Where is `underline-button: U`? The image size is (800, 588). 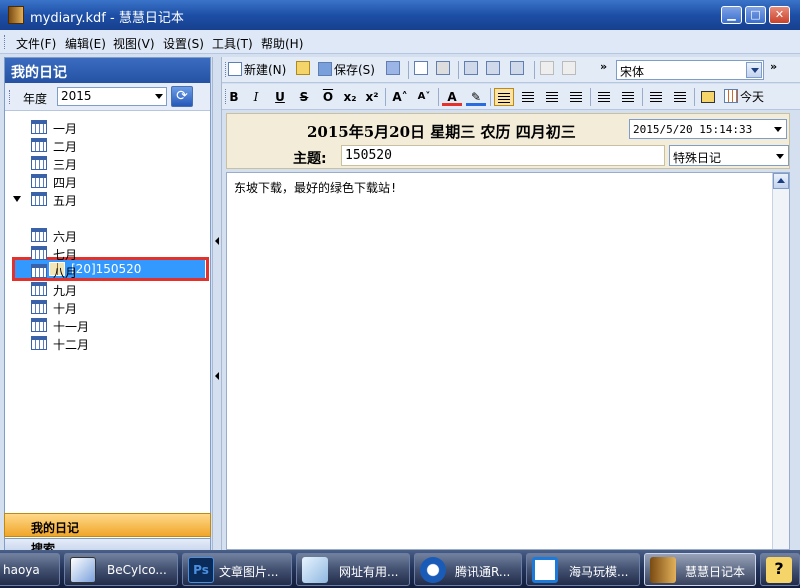
underline-button: U is located at coordinates (280, 97).